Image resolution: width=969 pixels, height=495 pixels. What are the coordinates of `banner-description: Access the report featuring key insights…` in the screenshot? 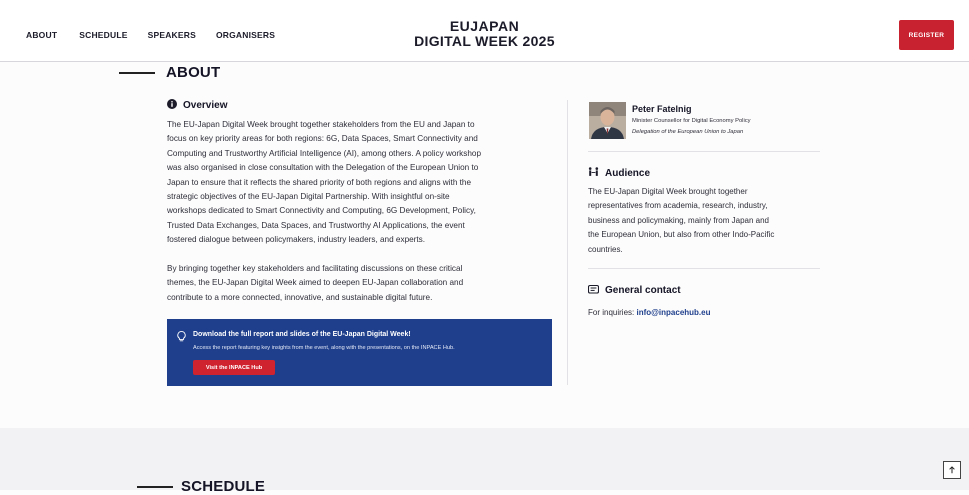 It's located at (324, 348).